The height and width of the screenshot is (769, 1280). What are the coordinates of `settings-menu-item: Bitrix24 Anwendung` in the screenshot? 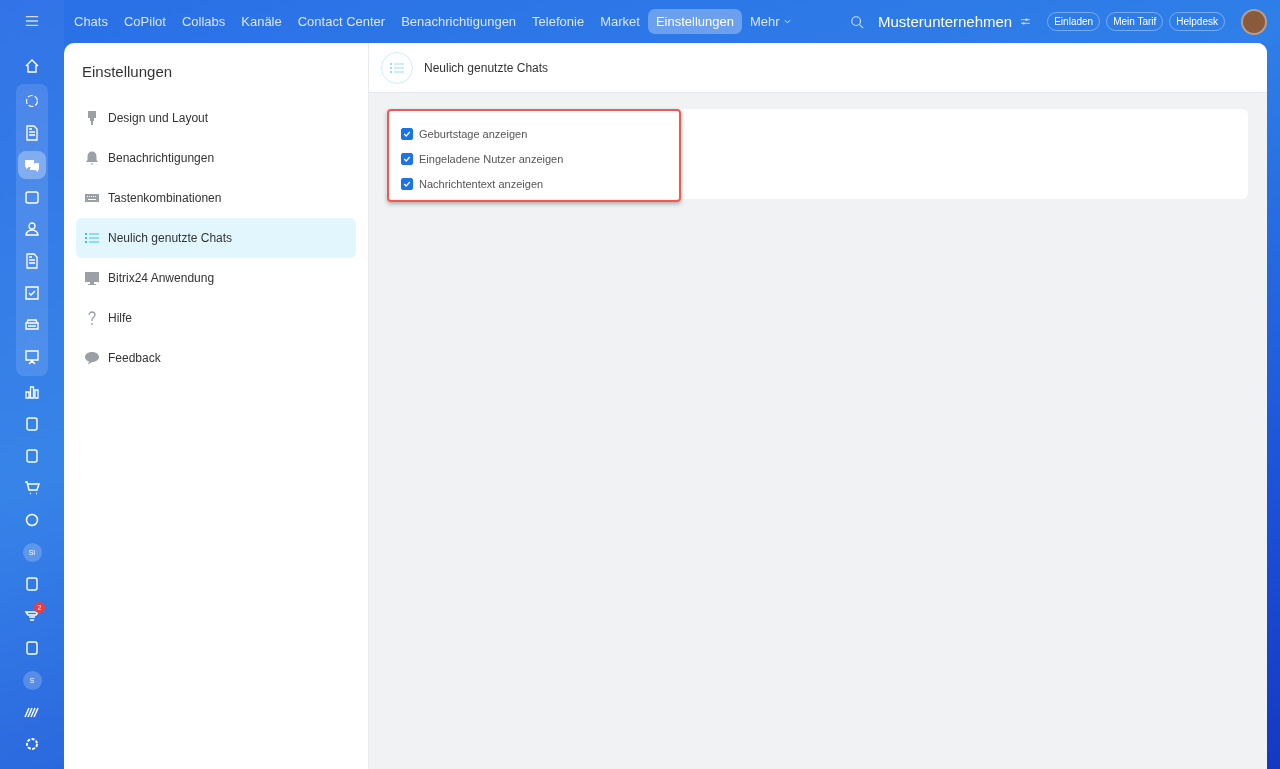 It's located at (216, 278).